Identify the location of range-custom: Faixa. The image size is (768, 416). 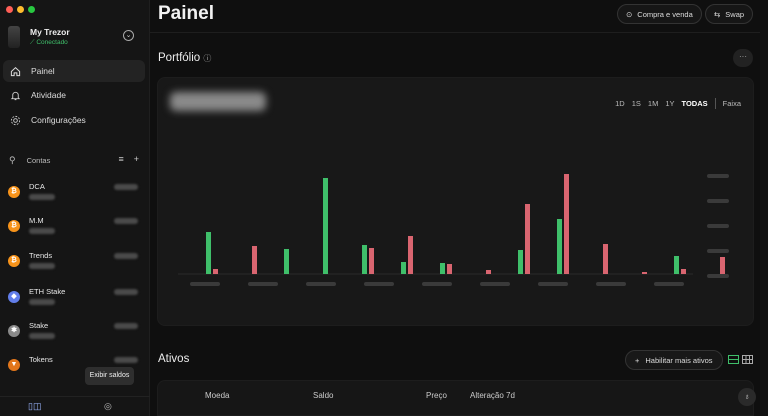
(732, 103).